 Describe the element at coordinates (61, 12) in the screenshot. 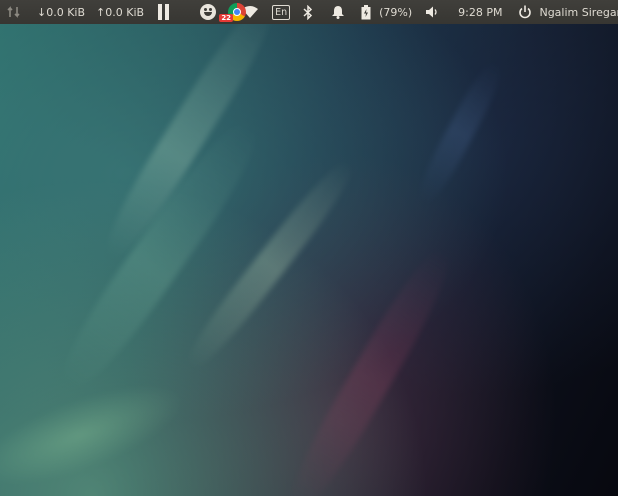

I see `download-speed: ↓0.0 KiB` at that location.